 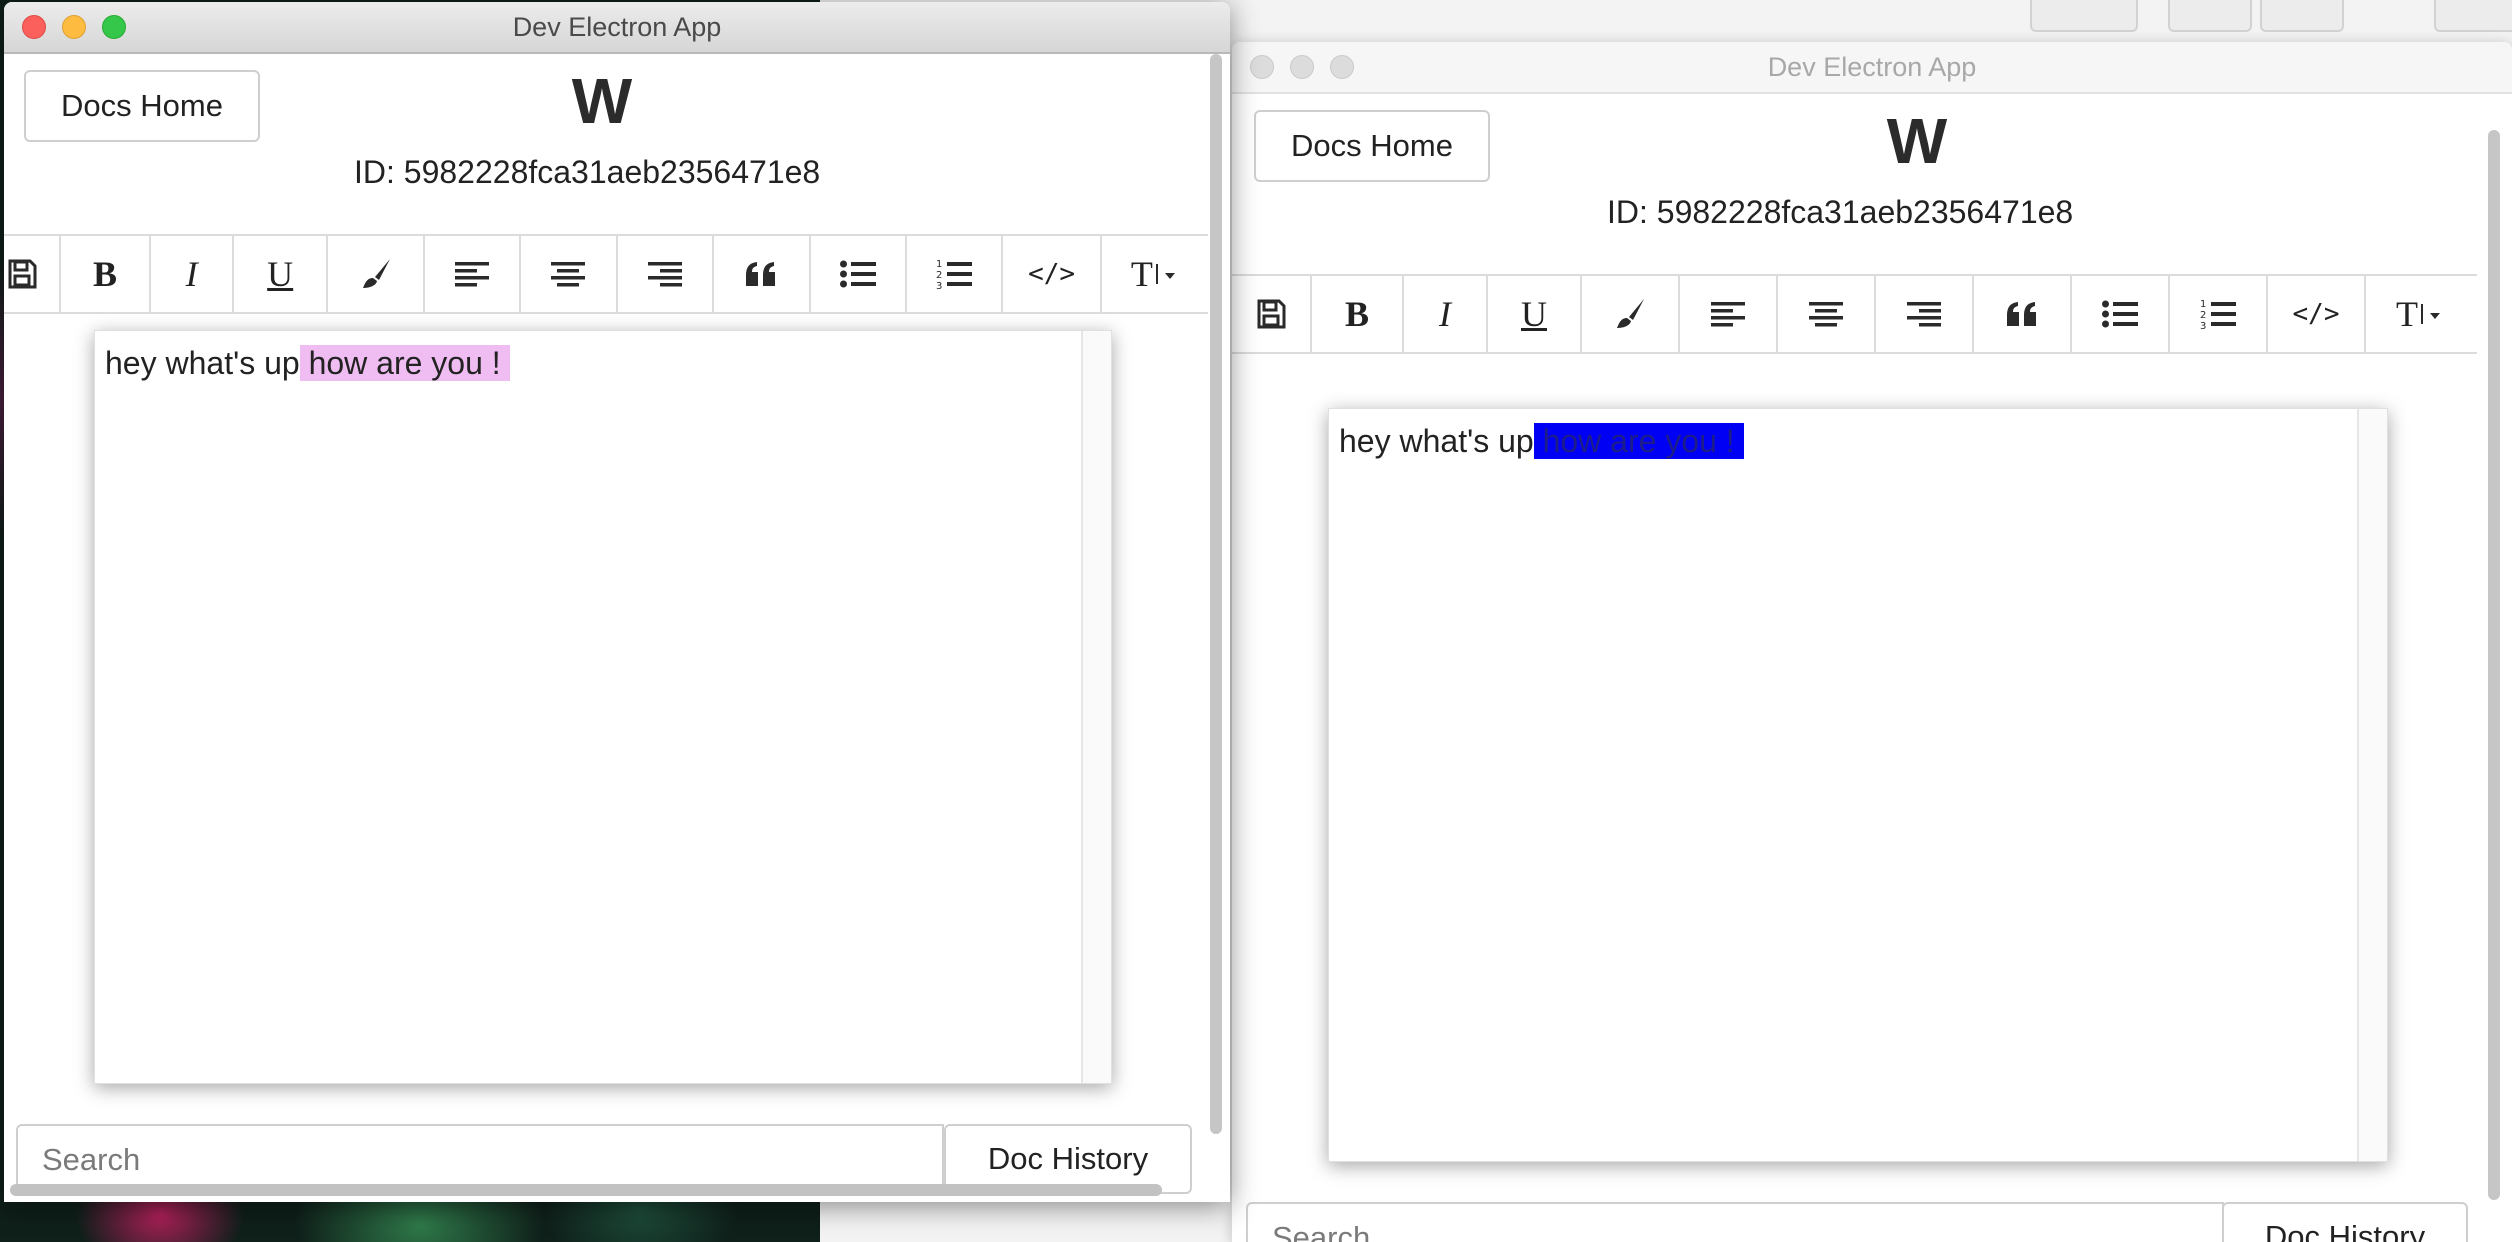 I want to click on search-input: Search, so click(x=1735, y=1222).